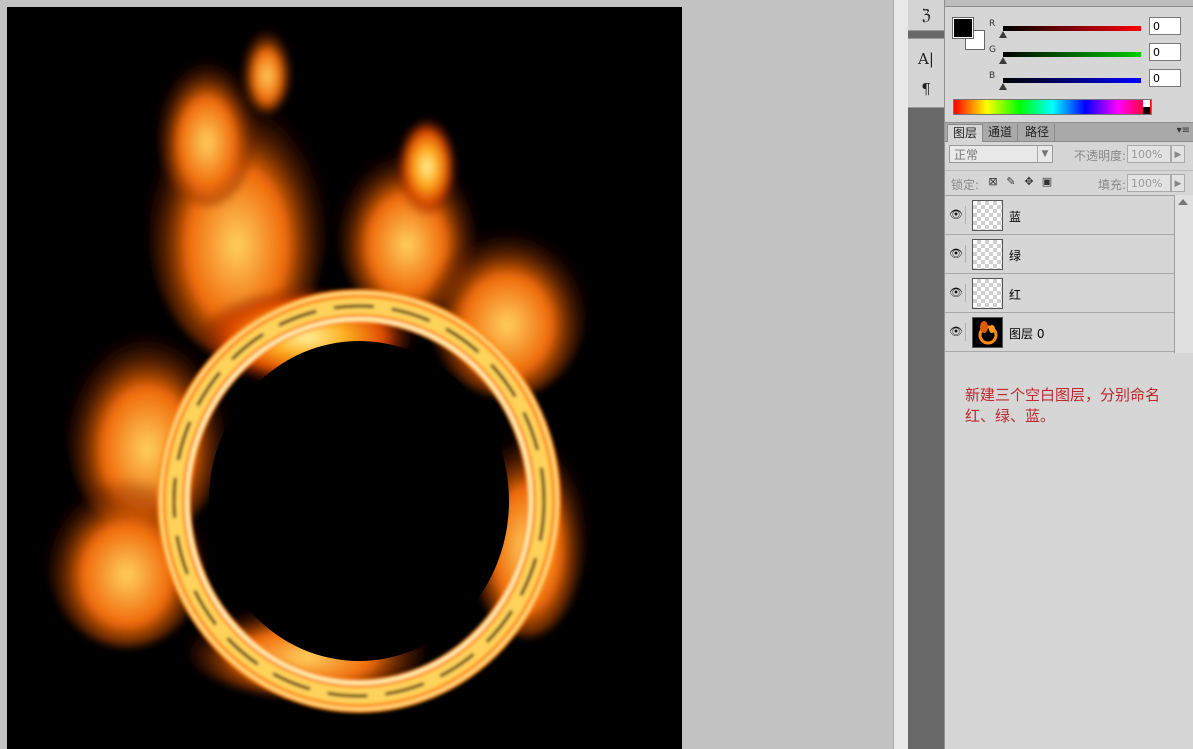 Image resolution: width=1193 pixels, height=749 pixels. What do you see at coordinates (1063, 405) in the screenshot?
I see `instruction-note: 新建三个空白图层，分别命名红、绿、蓝。` at bounding box center [1063, 405].